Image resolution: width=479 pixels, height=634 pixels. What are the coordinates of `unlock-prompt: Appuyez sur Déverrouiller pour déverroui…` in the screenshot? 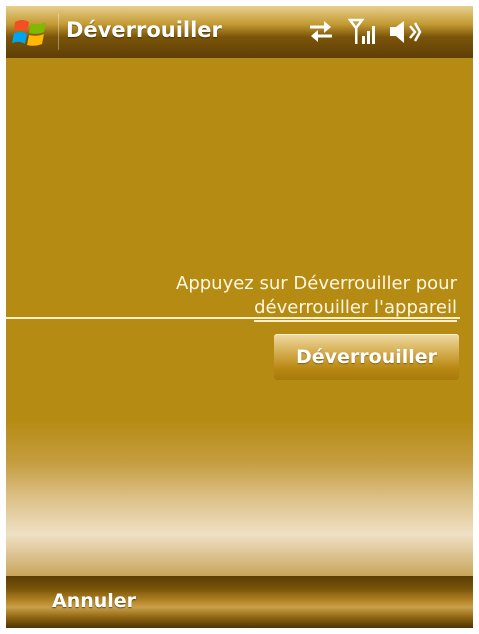 It's located at (297, 297).